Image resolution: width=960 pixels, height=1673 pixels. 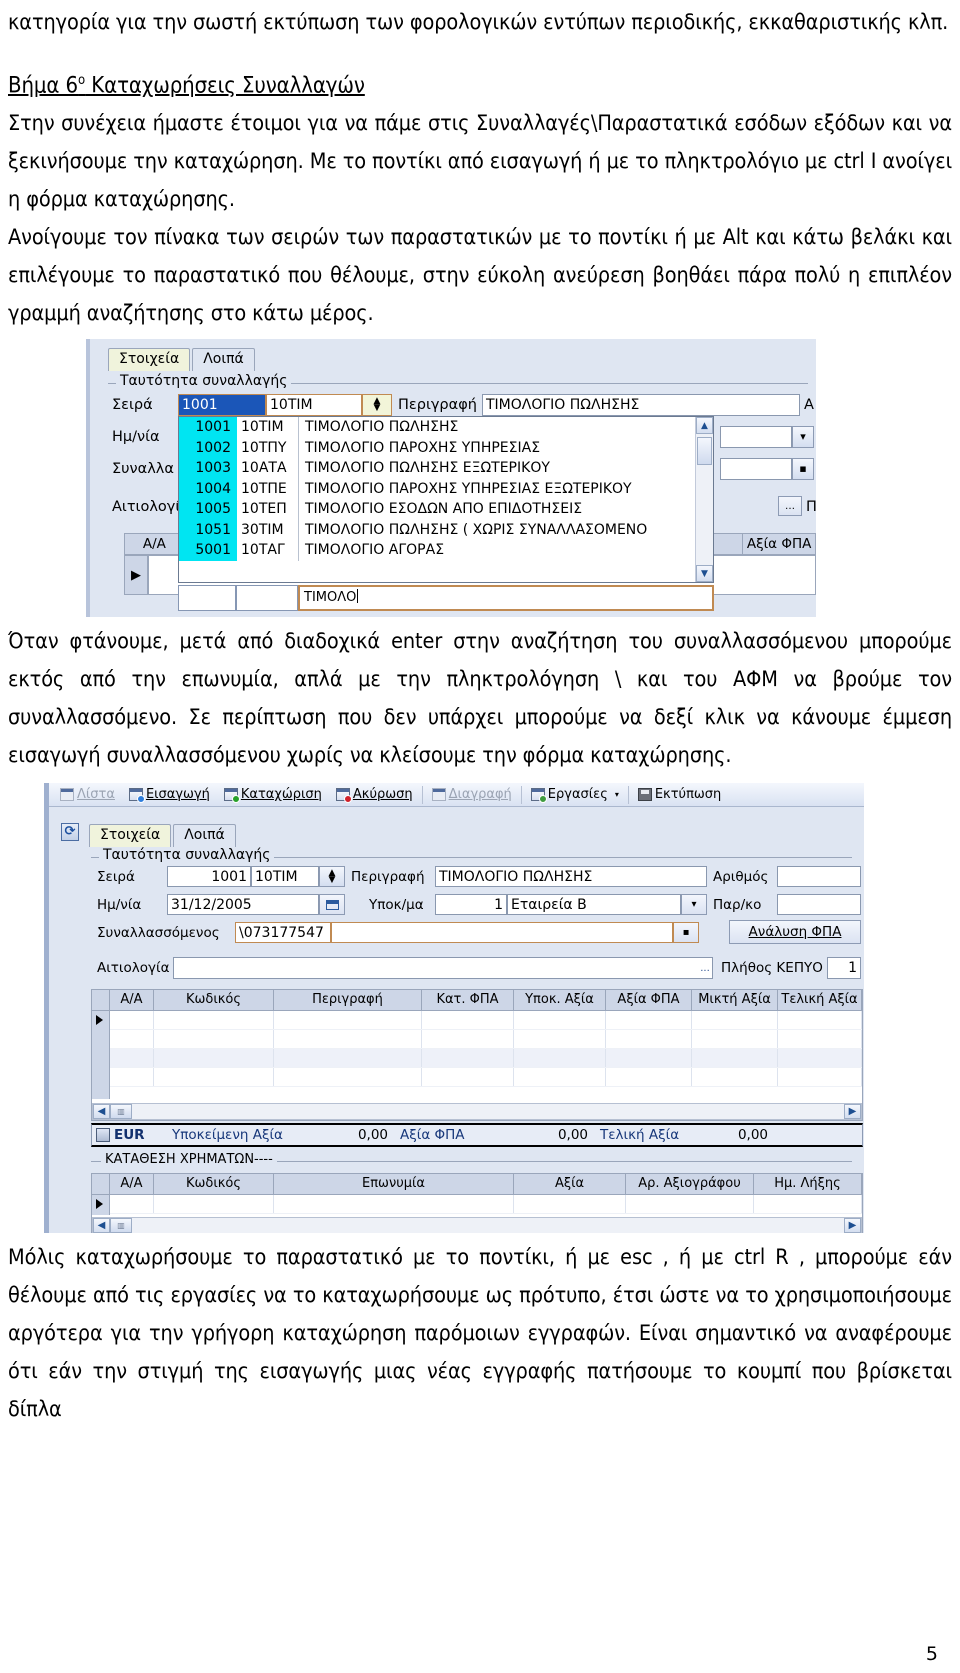 I want to click on grid-row-gutter, so click(x=101, y=1055).